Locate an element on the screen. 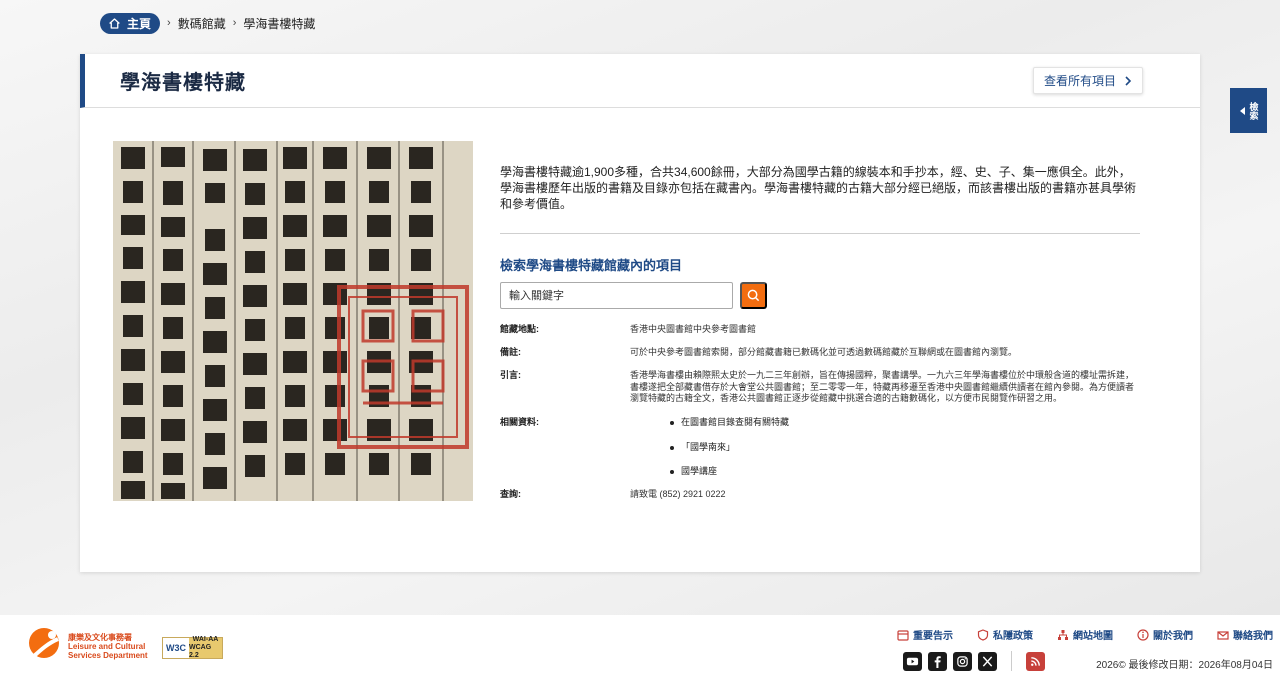 The width and height of the screenshot is (1280, 682). facebook-link is located at coordinates (937, 661).